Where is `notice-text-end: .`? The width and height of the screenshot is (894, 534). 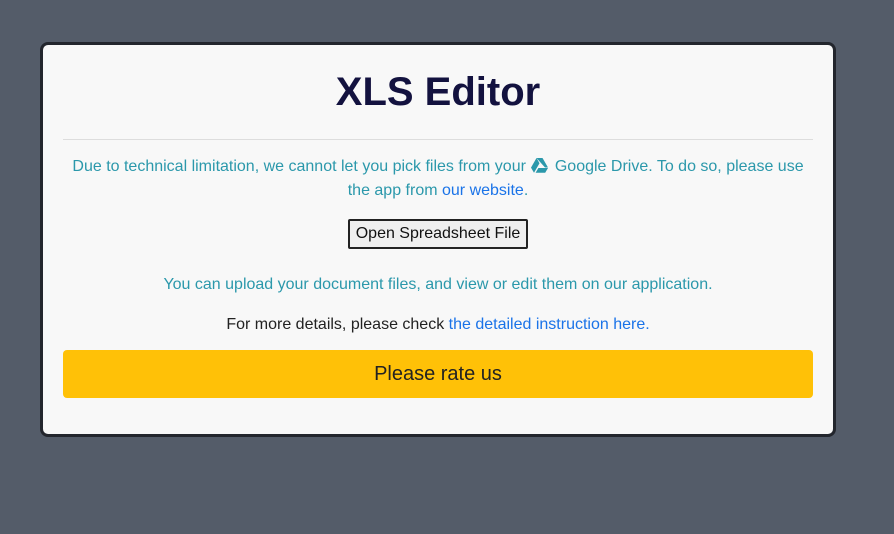 notice-text-end: . is located at coordinates (526, 190).